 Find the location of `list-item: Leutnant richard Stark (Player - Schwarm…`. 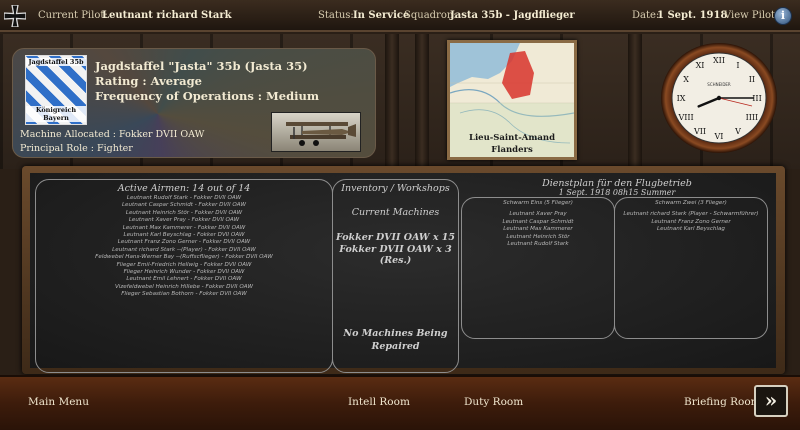

list-item: Leutnant richard Stark (Player - Schwarm… is located at coordinates (691, 214).